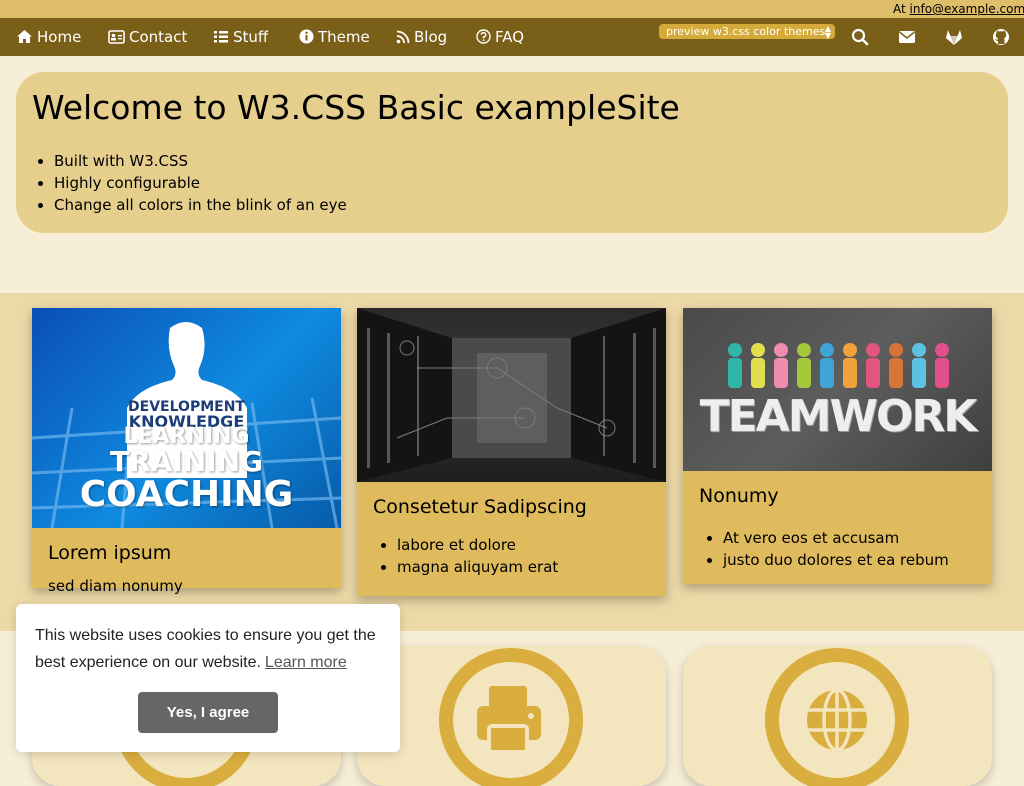  I want to click on nav-faq: FAQ, so click(500, 37).